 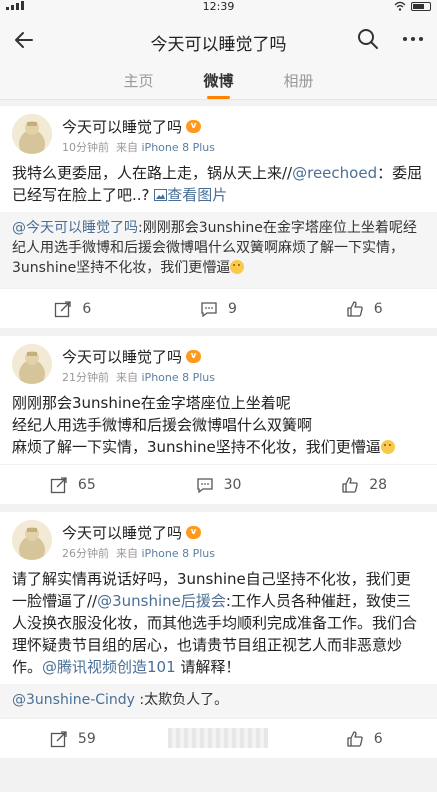 I want to click on repost-button: 65, so click(x=73, y=484).